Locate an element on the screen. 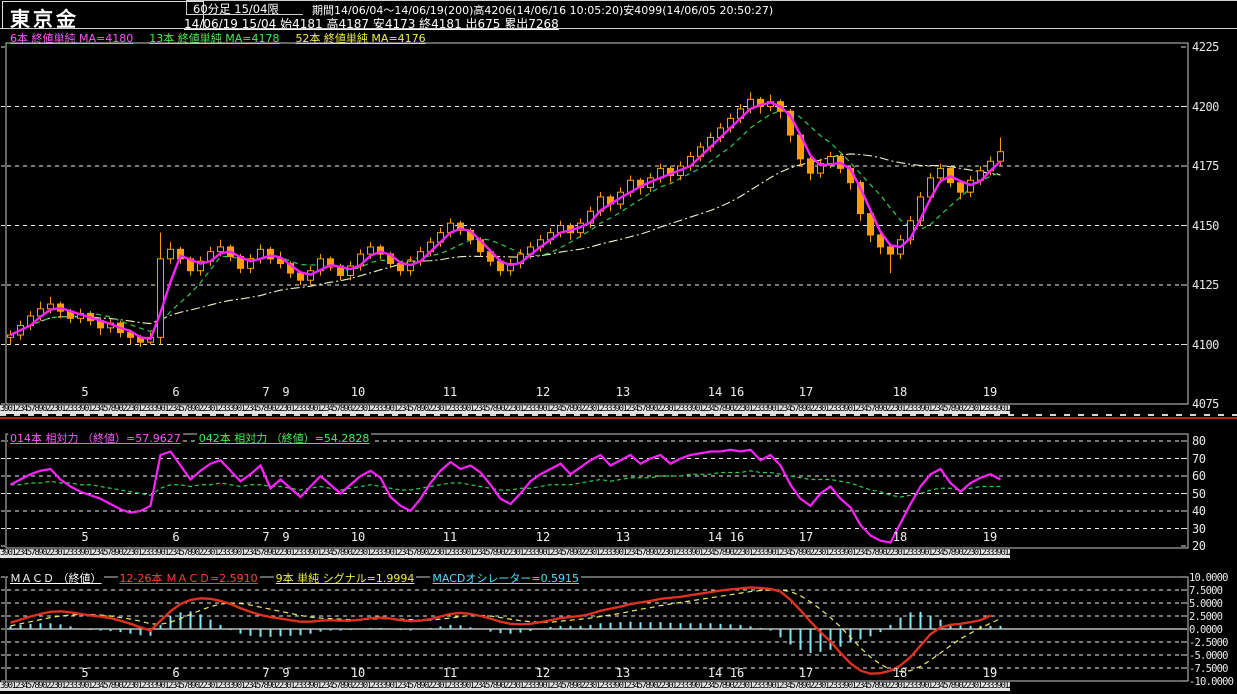 The image size is (1237, 694). axis-tick-label: 2.5000 is located at coordinates (1206, 617).